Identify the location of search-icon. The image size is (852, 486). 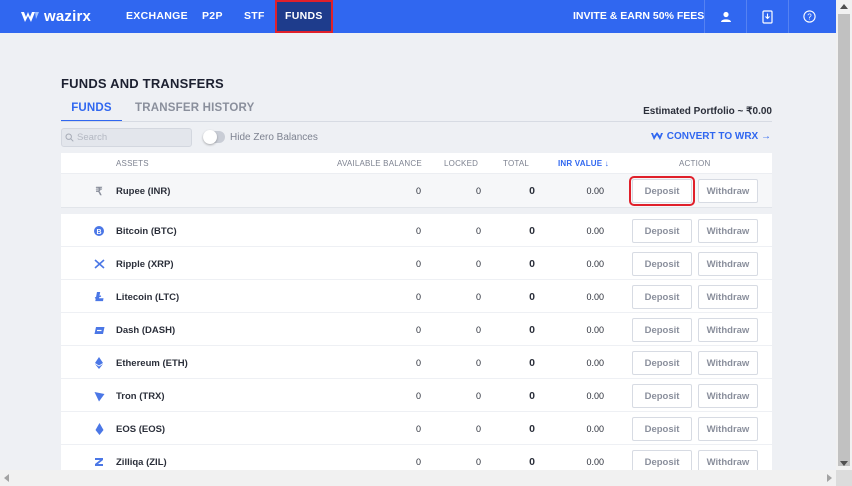
(69, 137).